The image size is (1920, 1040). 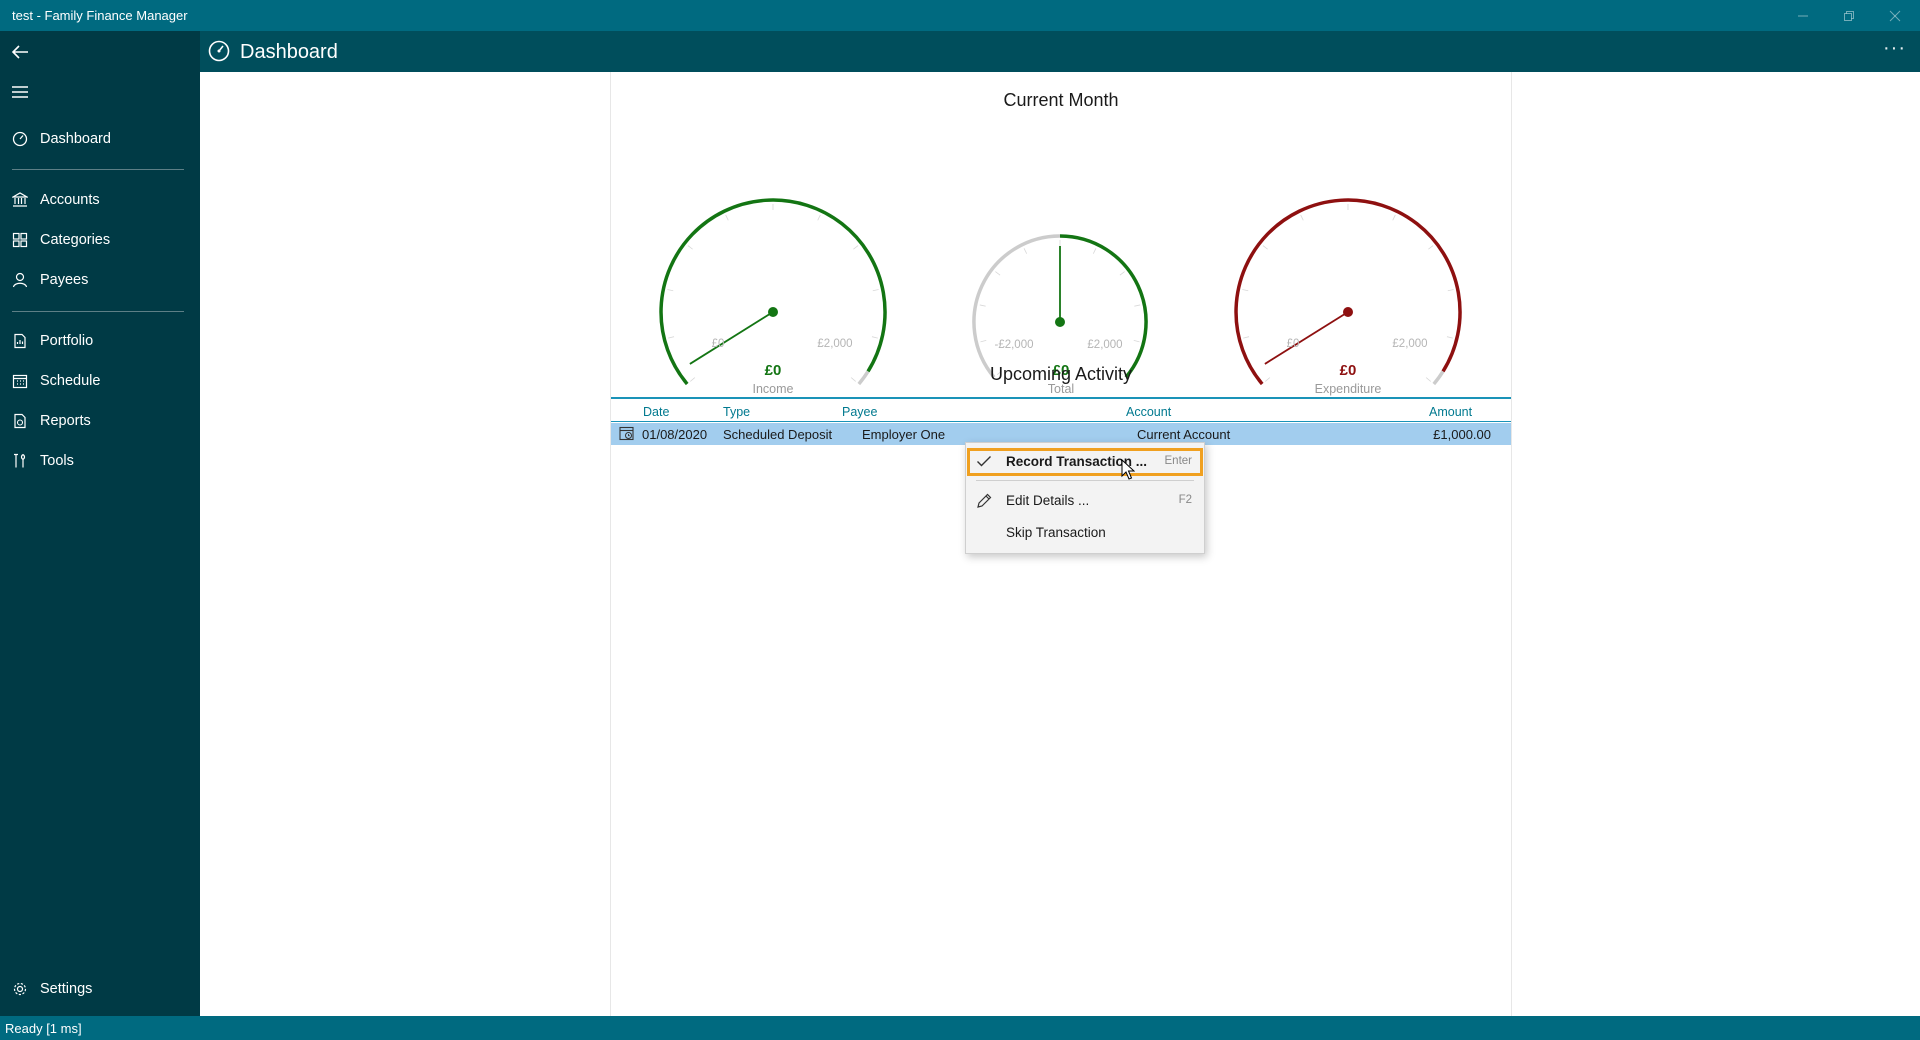 I want to click on column-header-account: Account, so click(x=1148, y=412).